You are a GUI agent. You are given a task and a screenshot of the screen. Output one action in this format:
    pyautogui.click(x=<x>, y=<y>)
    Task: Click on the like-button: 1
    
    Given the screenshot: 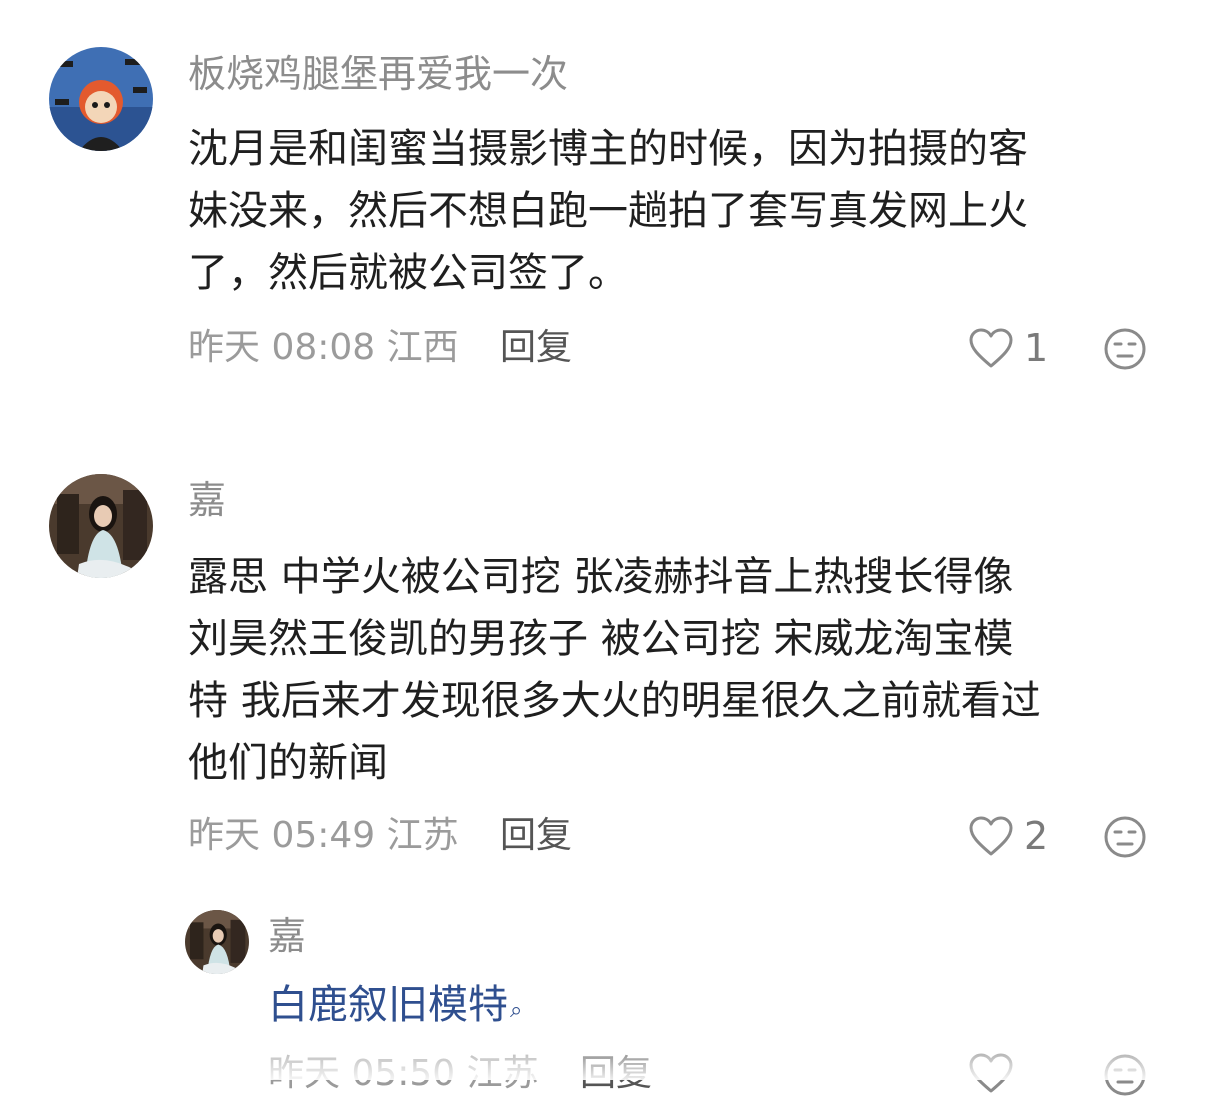 What is the action you would take?
    pyautogui.click(x=1008, y=348)
    